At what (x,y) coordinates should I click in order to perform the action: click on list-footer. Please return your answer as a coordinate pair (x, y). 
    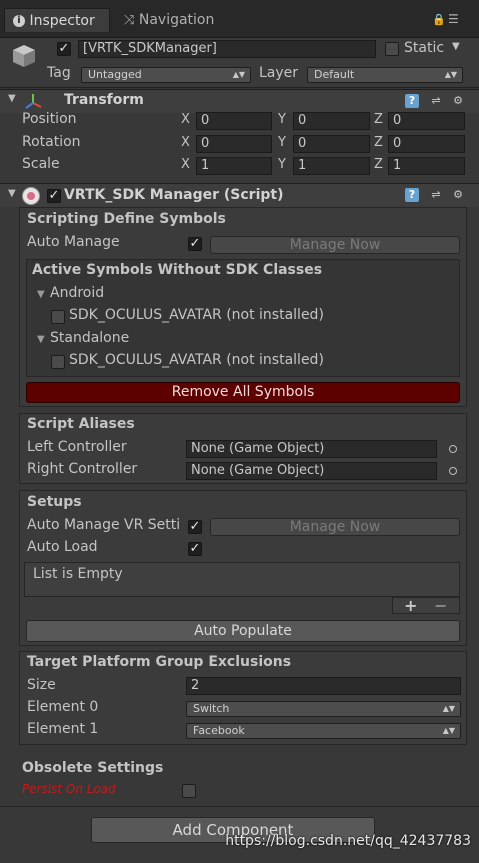
    Looking at the image, I should click on (426, 605).